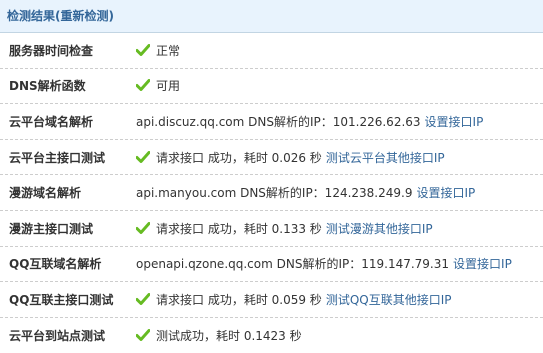 This screenshot has height=353, width=543. What do you see at coordinates (389, 299) in the screenshot?
I see `test-qq-connect-other-ip-link: 测试QQ互联其他接口IP` at bounding box center [389, 299].